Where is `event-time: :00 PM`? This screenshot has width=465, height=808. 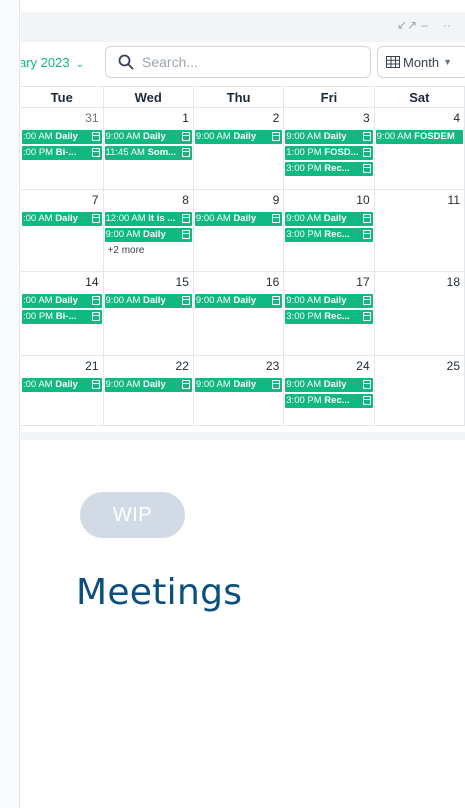 event-time: :00 PM is located at coordinates (39, 316).